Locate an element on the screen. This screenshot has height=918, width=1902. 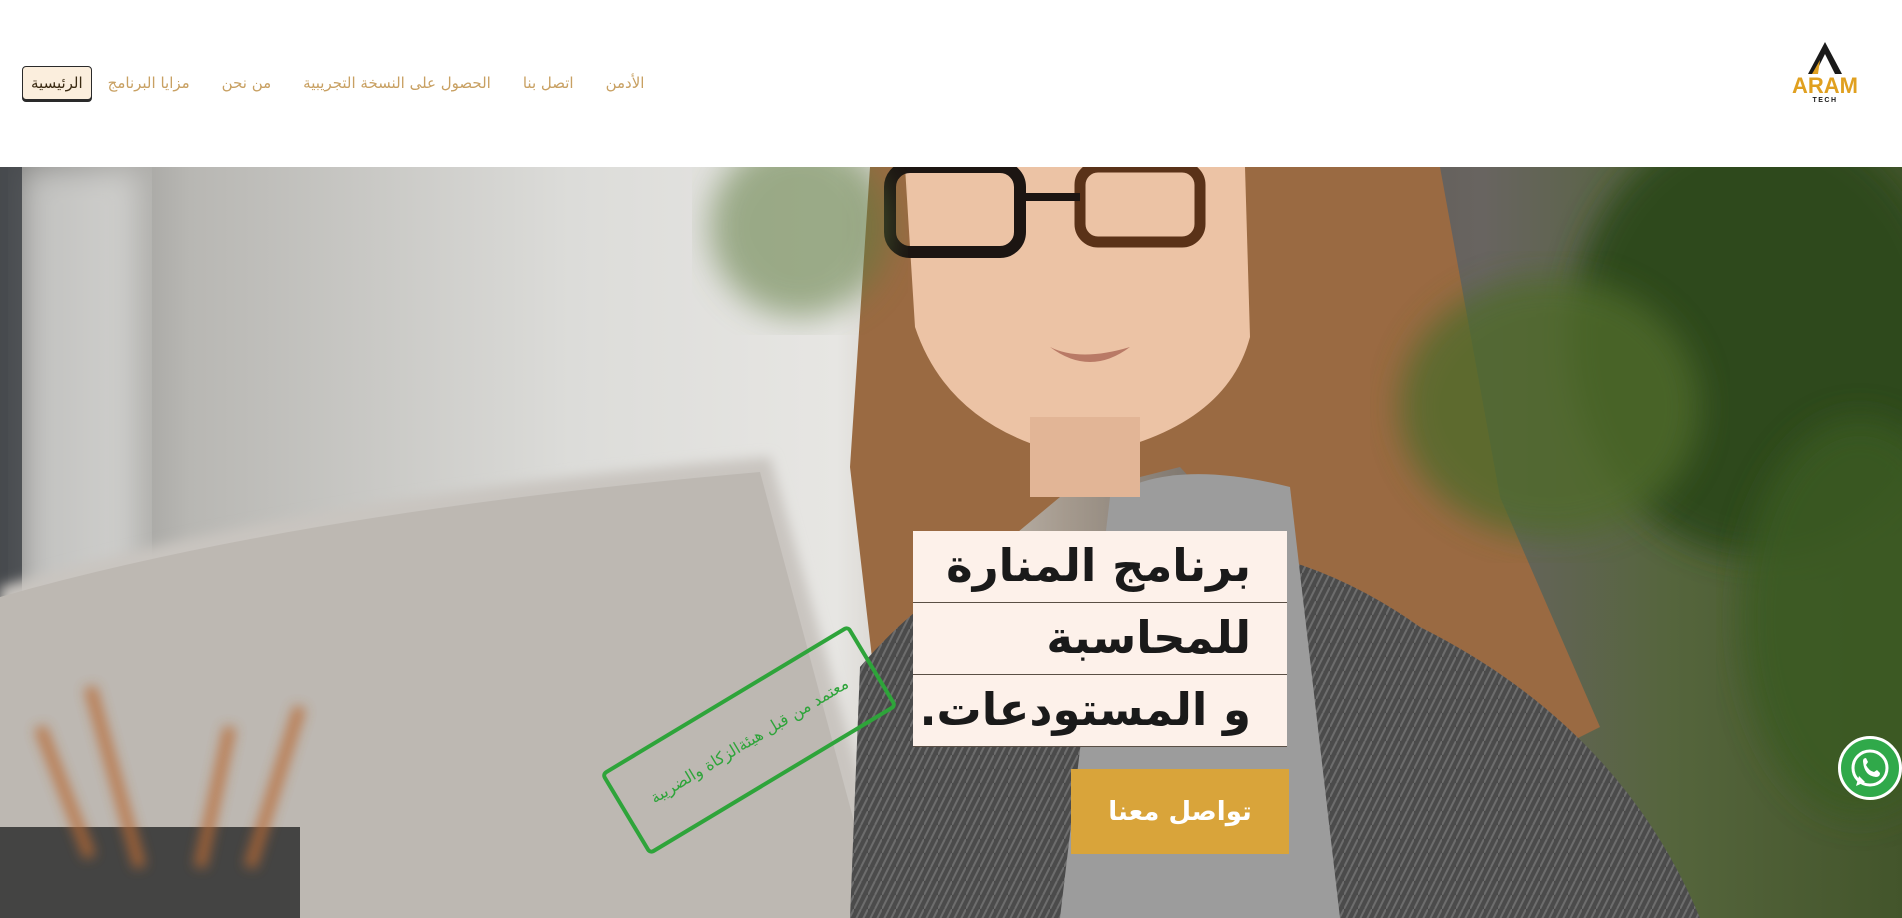
nav-item-trial: الحصول على النسخة التجريبية is located at coordinates (397, 83).